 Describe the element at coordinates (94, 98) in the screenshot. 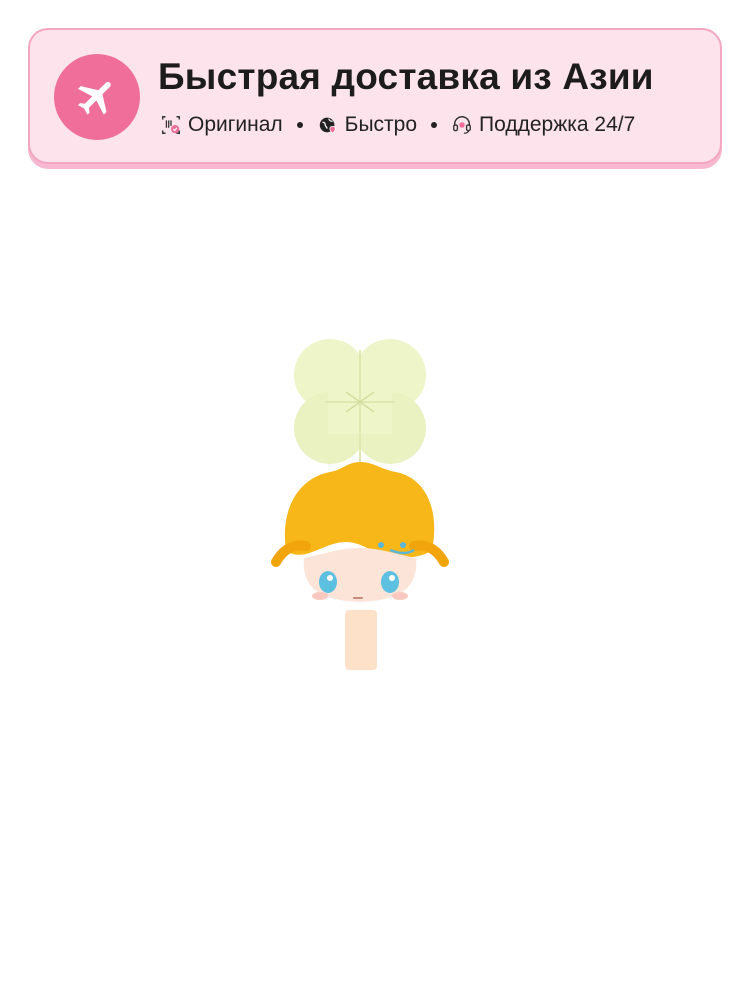

I see `airplane-icon` at that location.